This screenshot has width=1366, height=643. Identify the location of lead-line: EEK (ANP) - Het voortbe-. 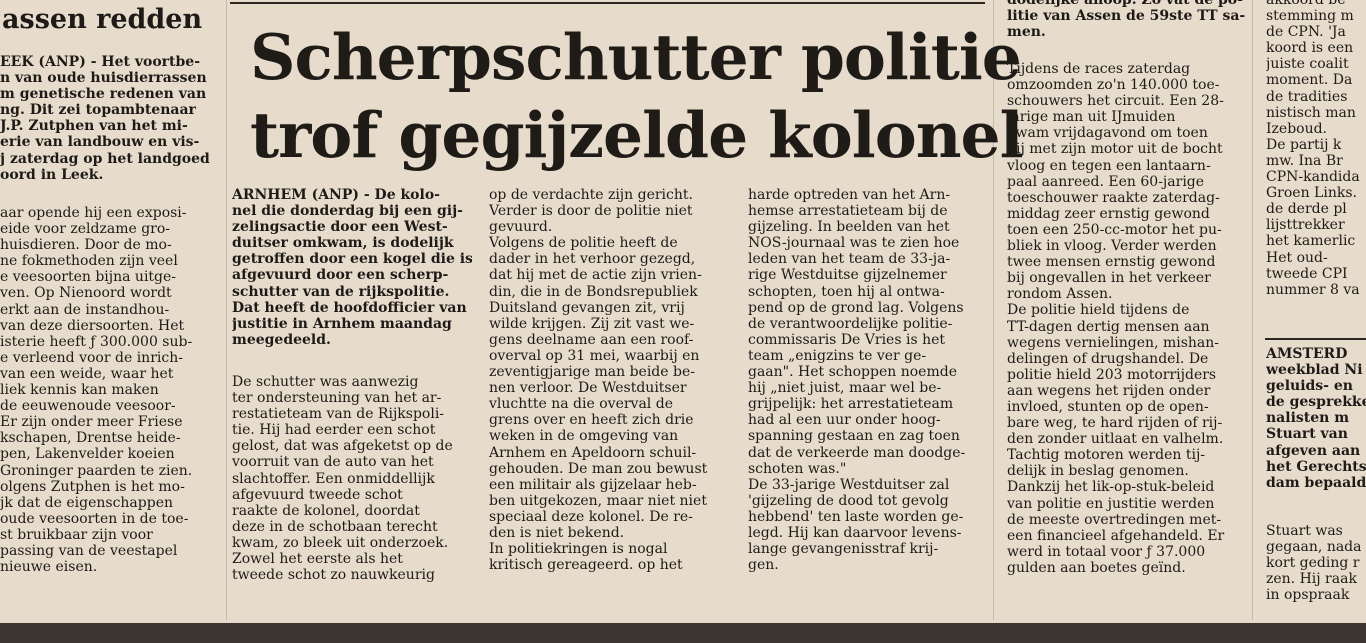
(100, 62).